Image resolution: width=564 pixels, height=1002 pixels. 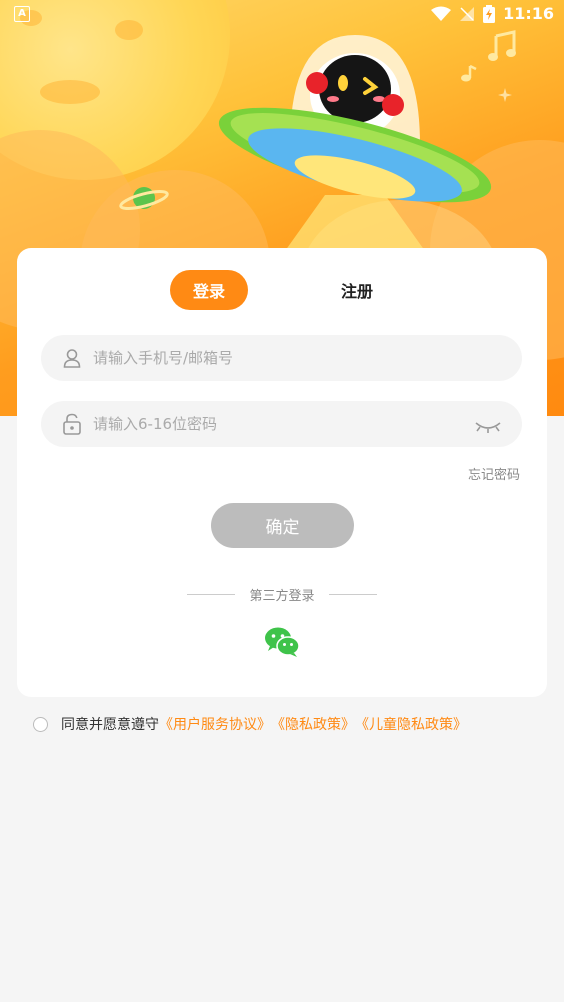 What do you see at coordinates (357, 290) in the screenshot?
I see `tab-register: 注册` at bounding box center [357, 290].